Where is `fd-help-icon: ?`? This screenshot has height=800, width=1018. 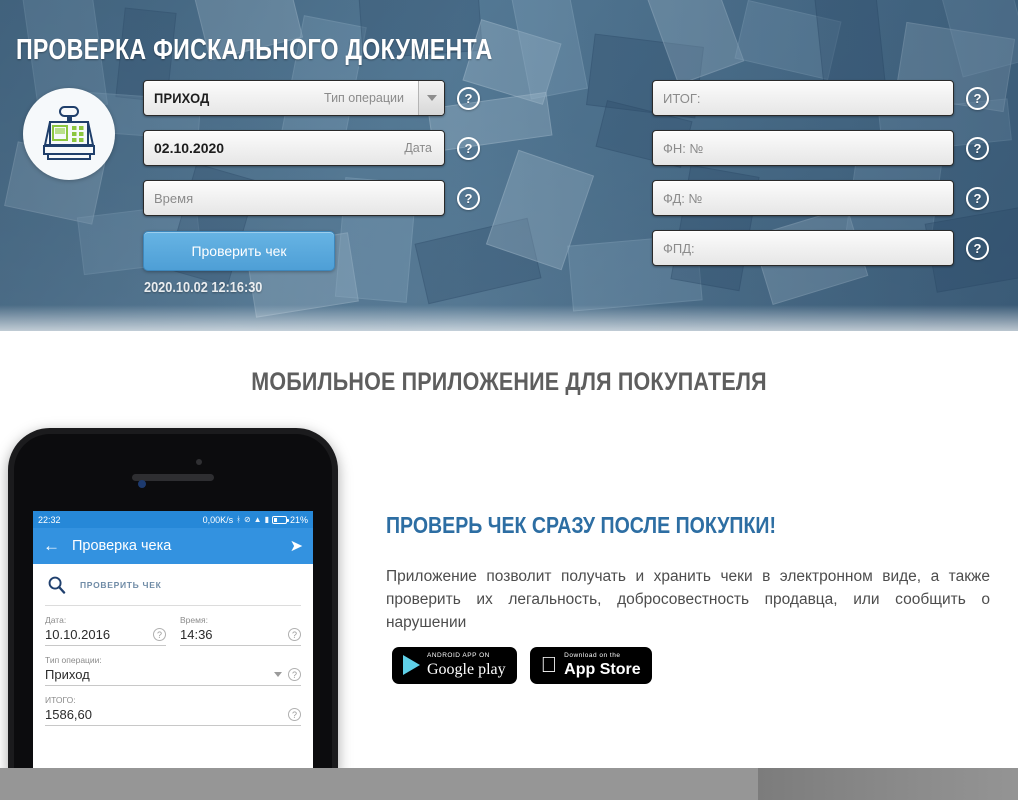 fd-help-icon: ? is located at coordinates (977, 198).